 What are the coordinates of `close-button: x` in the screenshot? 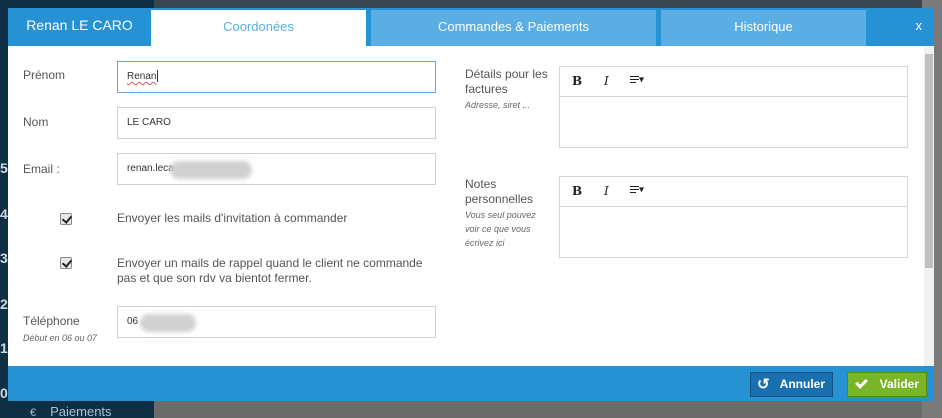 It's located at (919, 27).